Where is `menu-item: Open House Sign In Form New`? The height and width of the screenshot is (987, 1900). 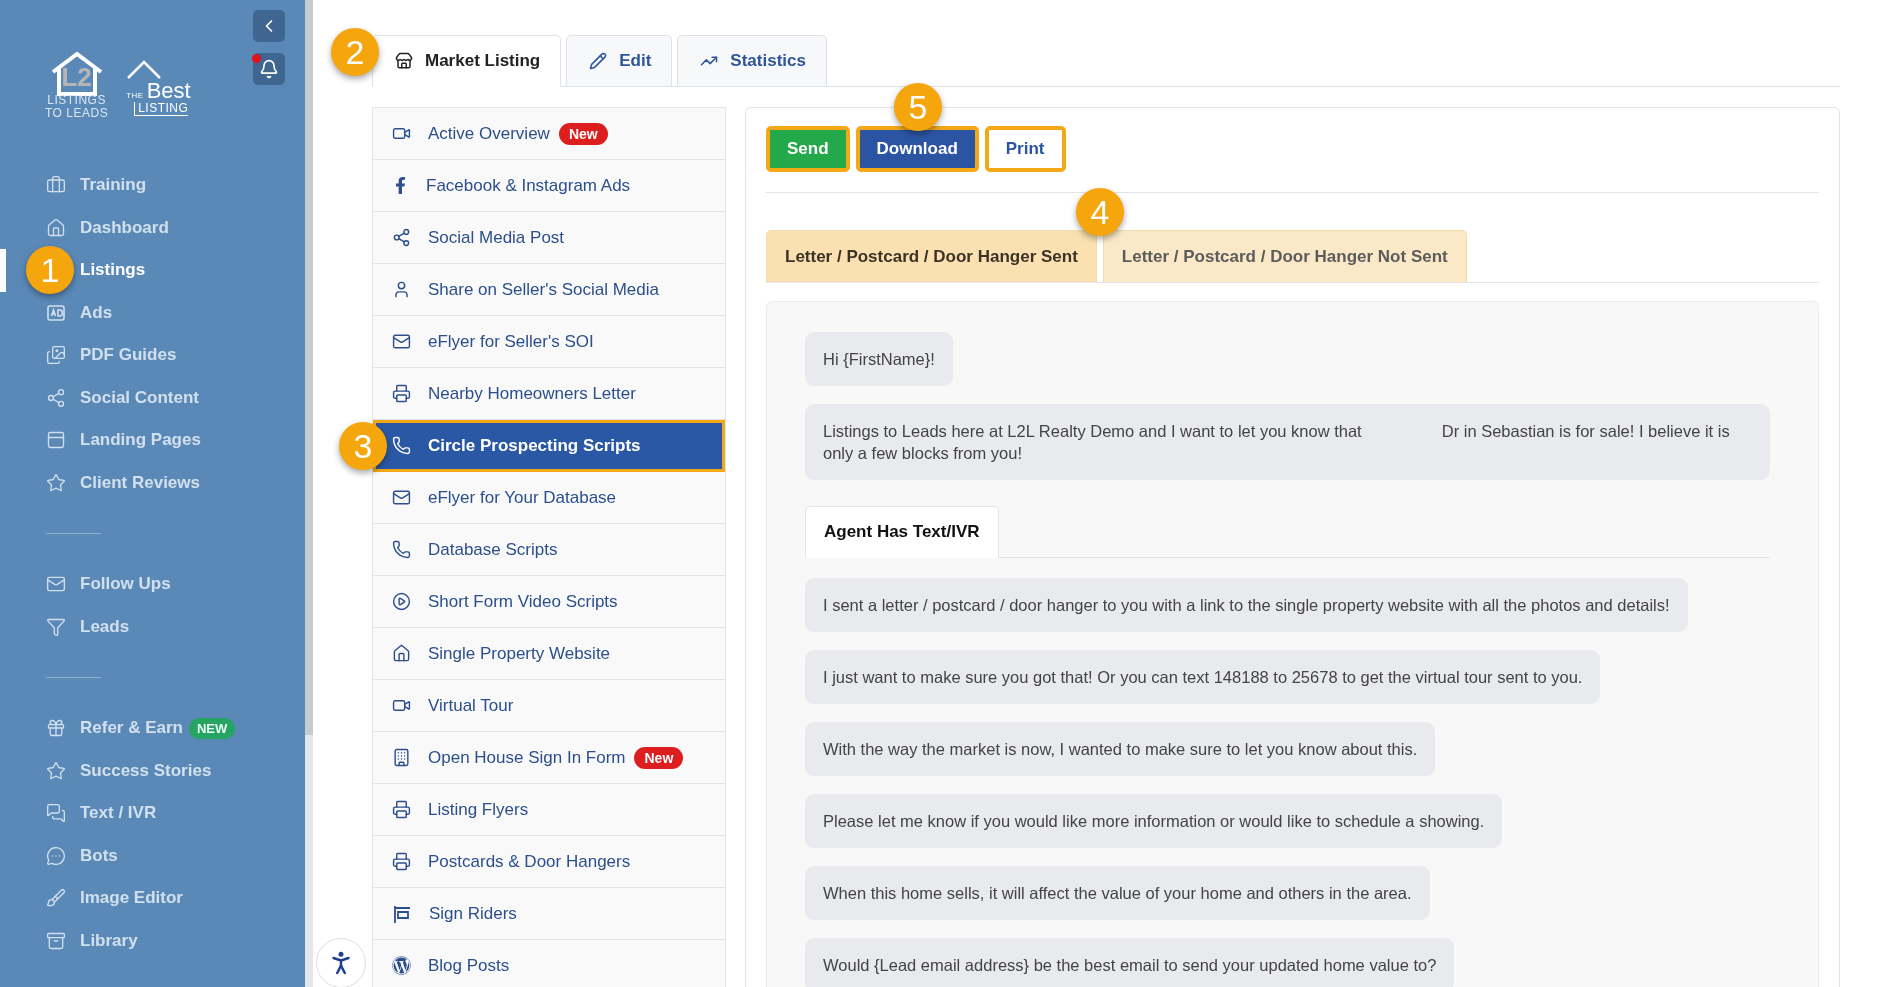
menu-item: Open House Sign In Form New is located at coordinates (549, 758).